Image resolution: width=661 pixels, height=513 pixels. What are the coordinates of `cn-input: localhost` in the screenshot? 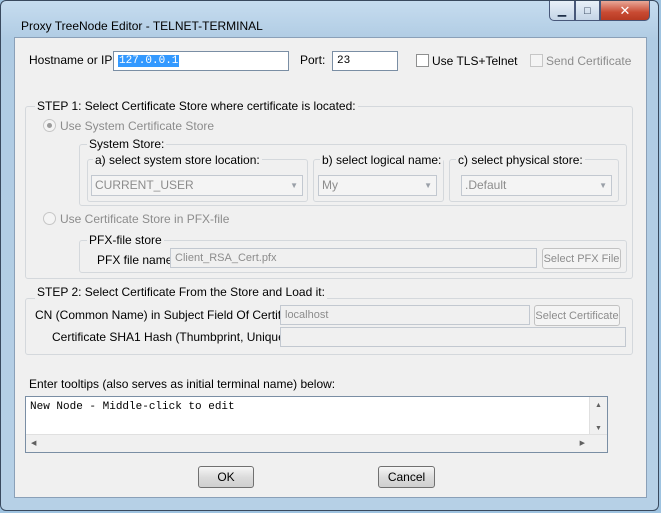 It's located at (405, 315).